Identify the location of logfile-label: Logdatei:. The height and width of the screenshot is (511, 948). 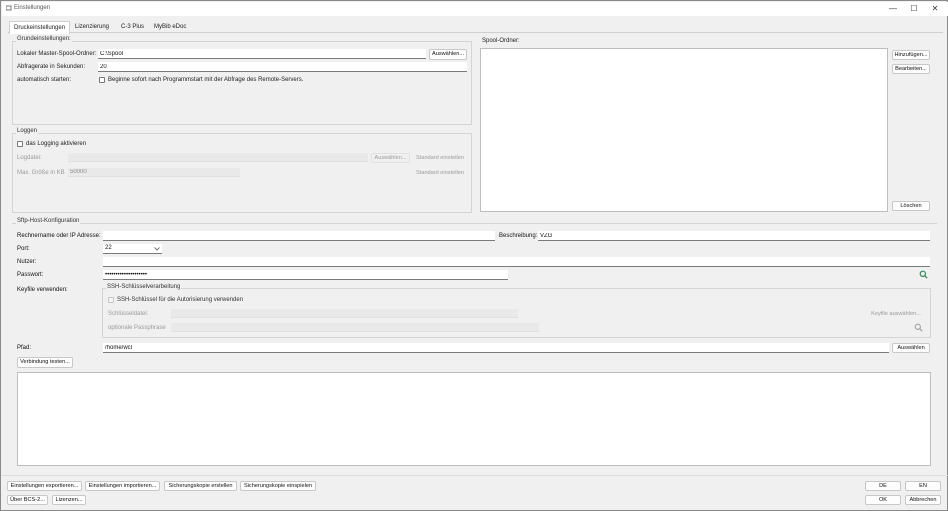
(29, 158).